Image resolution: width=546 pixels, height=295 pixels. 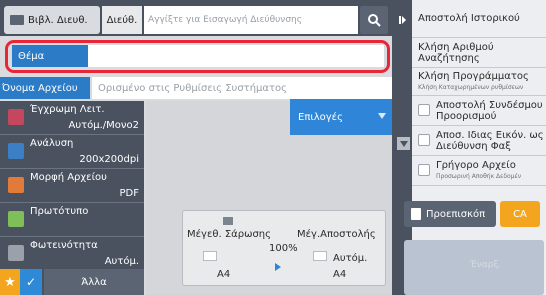 What do you see at coordinates (486, 265) in the screenshot?
I see `start-label: Έναρξ.` at bounding box center [486, 265].